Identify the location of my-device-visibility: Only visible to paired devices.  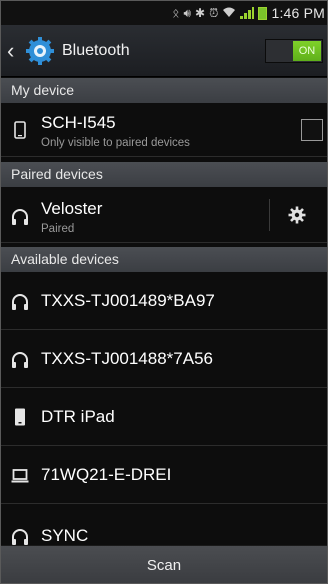
(115, 143).